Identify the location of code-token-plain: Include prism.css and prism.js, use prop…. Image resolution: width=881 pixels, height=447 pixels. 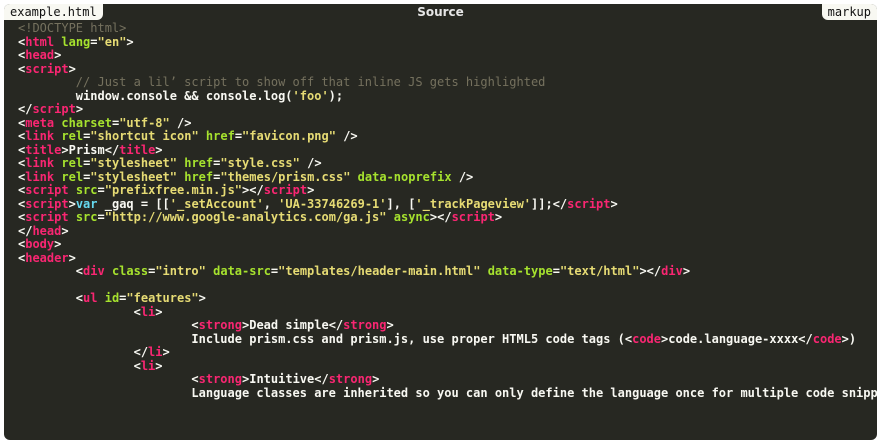
(321, 338).